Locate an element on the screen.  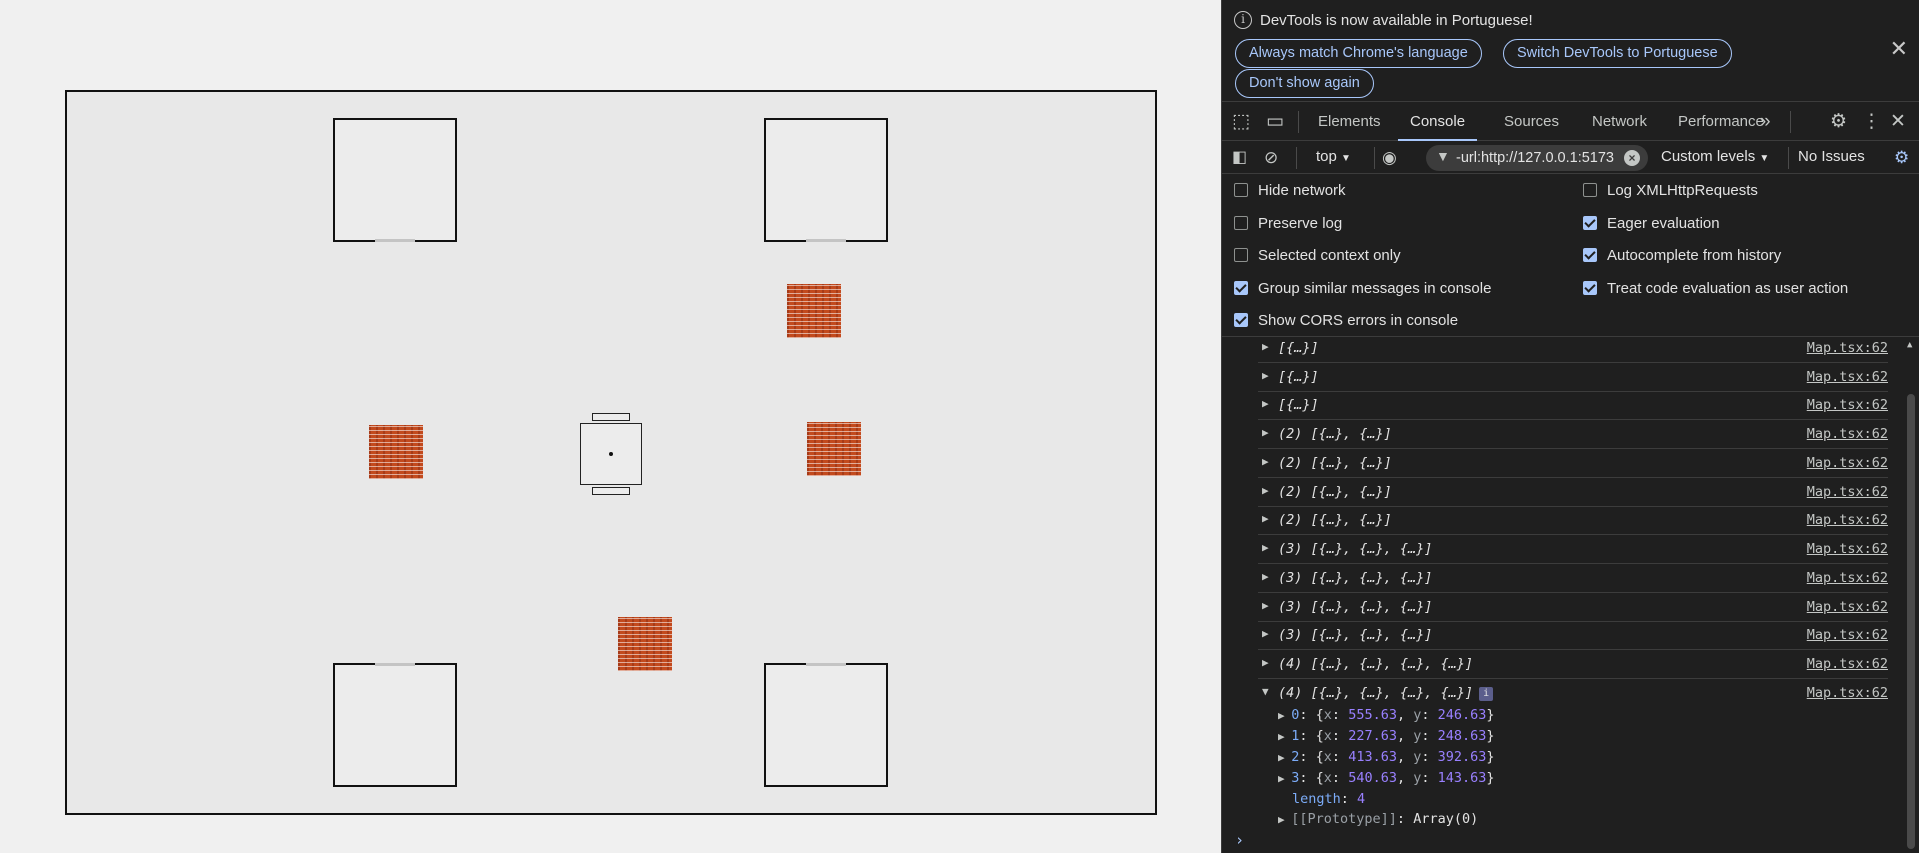
console-scrollbar: ▲ is located at coordinates (1911, 596).